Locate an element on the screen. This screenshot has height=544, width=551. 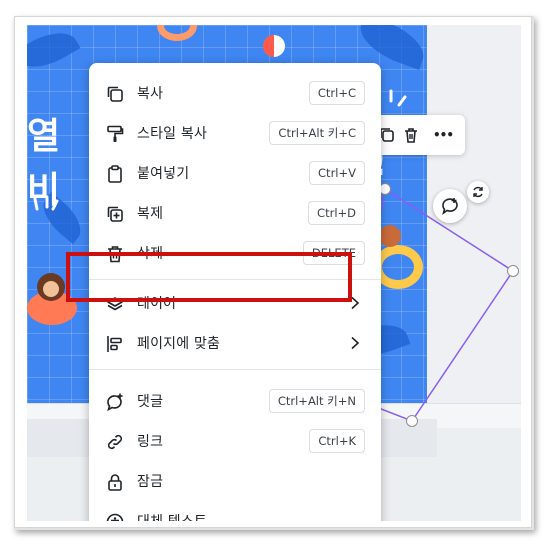
chevron-right-icon is located at coordinates (355, 343).